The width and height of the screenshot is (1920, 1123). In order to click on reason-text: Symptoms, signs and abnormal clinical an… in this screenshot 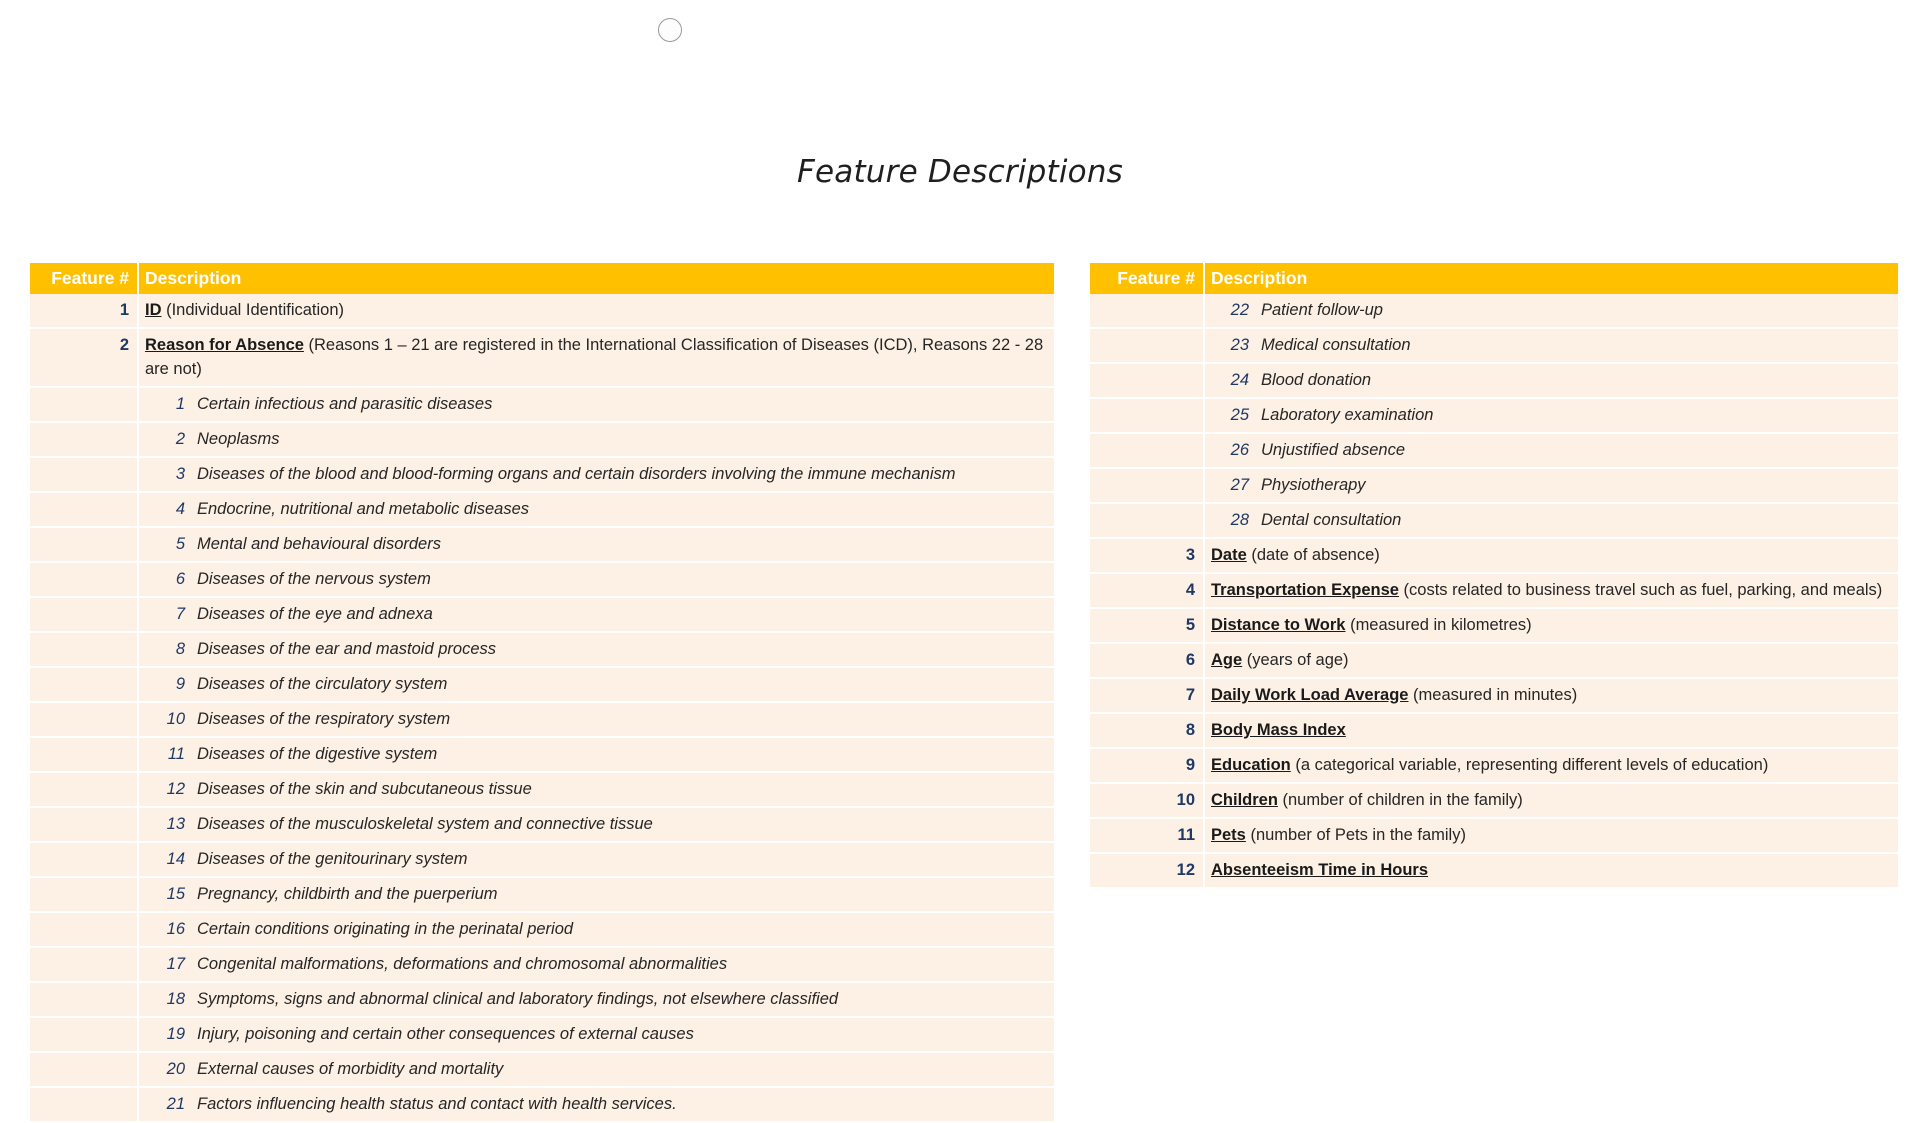, I will do `click(518, 999)`.